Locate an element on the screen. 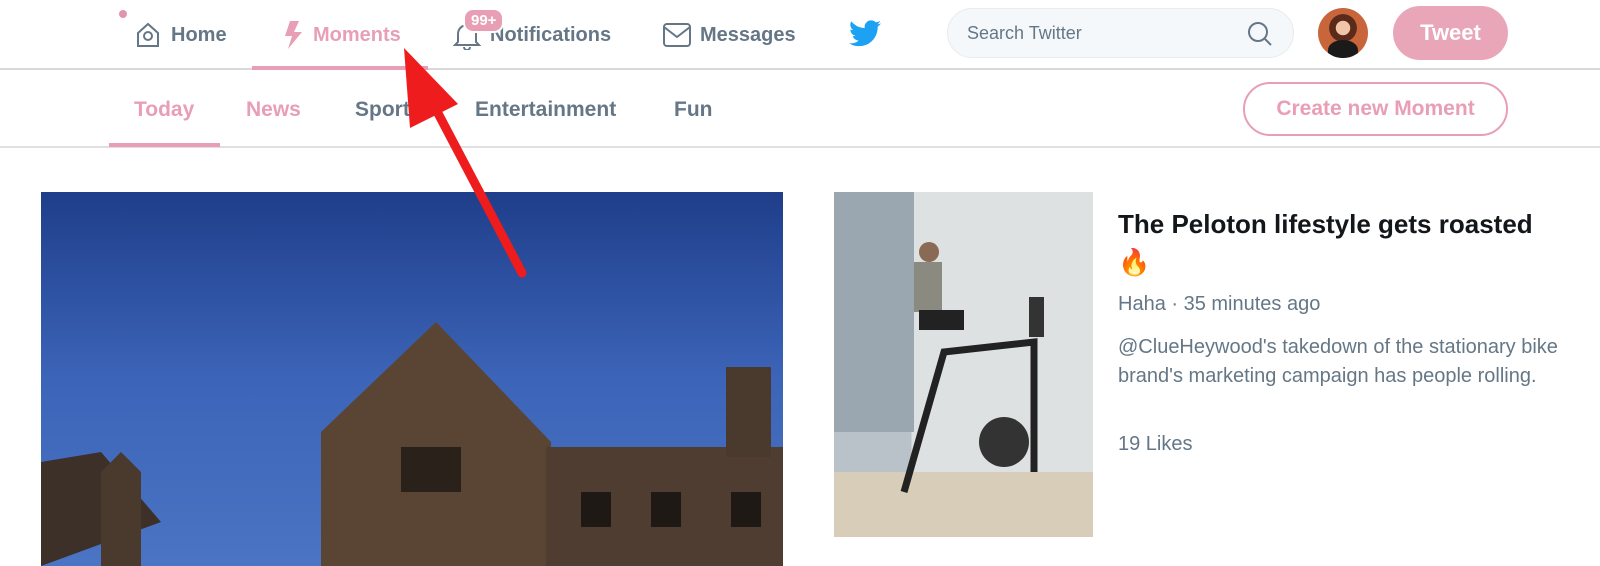 This screenshot has height=566, width=1600. story-likes: 19 Likes is located at coordinates (1155, 444).